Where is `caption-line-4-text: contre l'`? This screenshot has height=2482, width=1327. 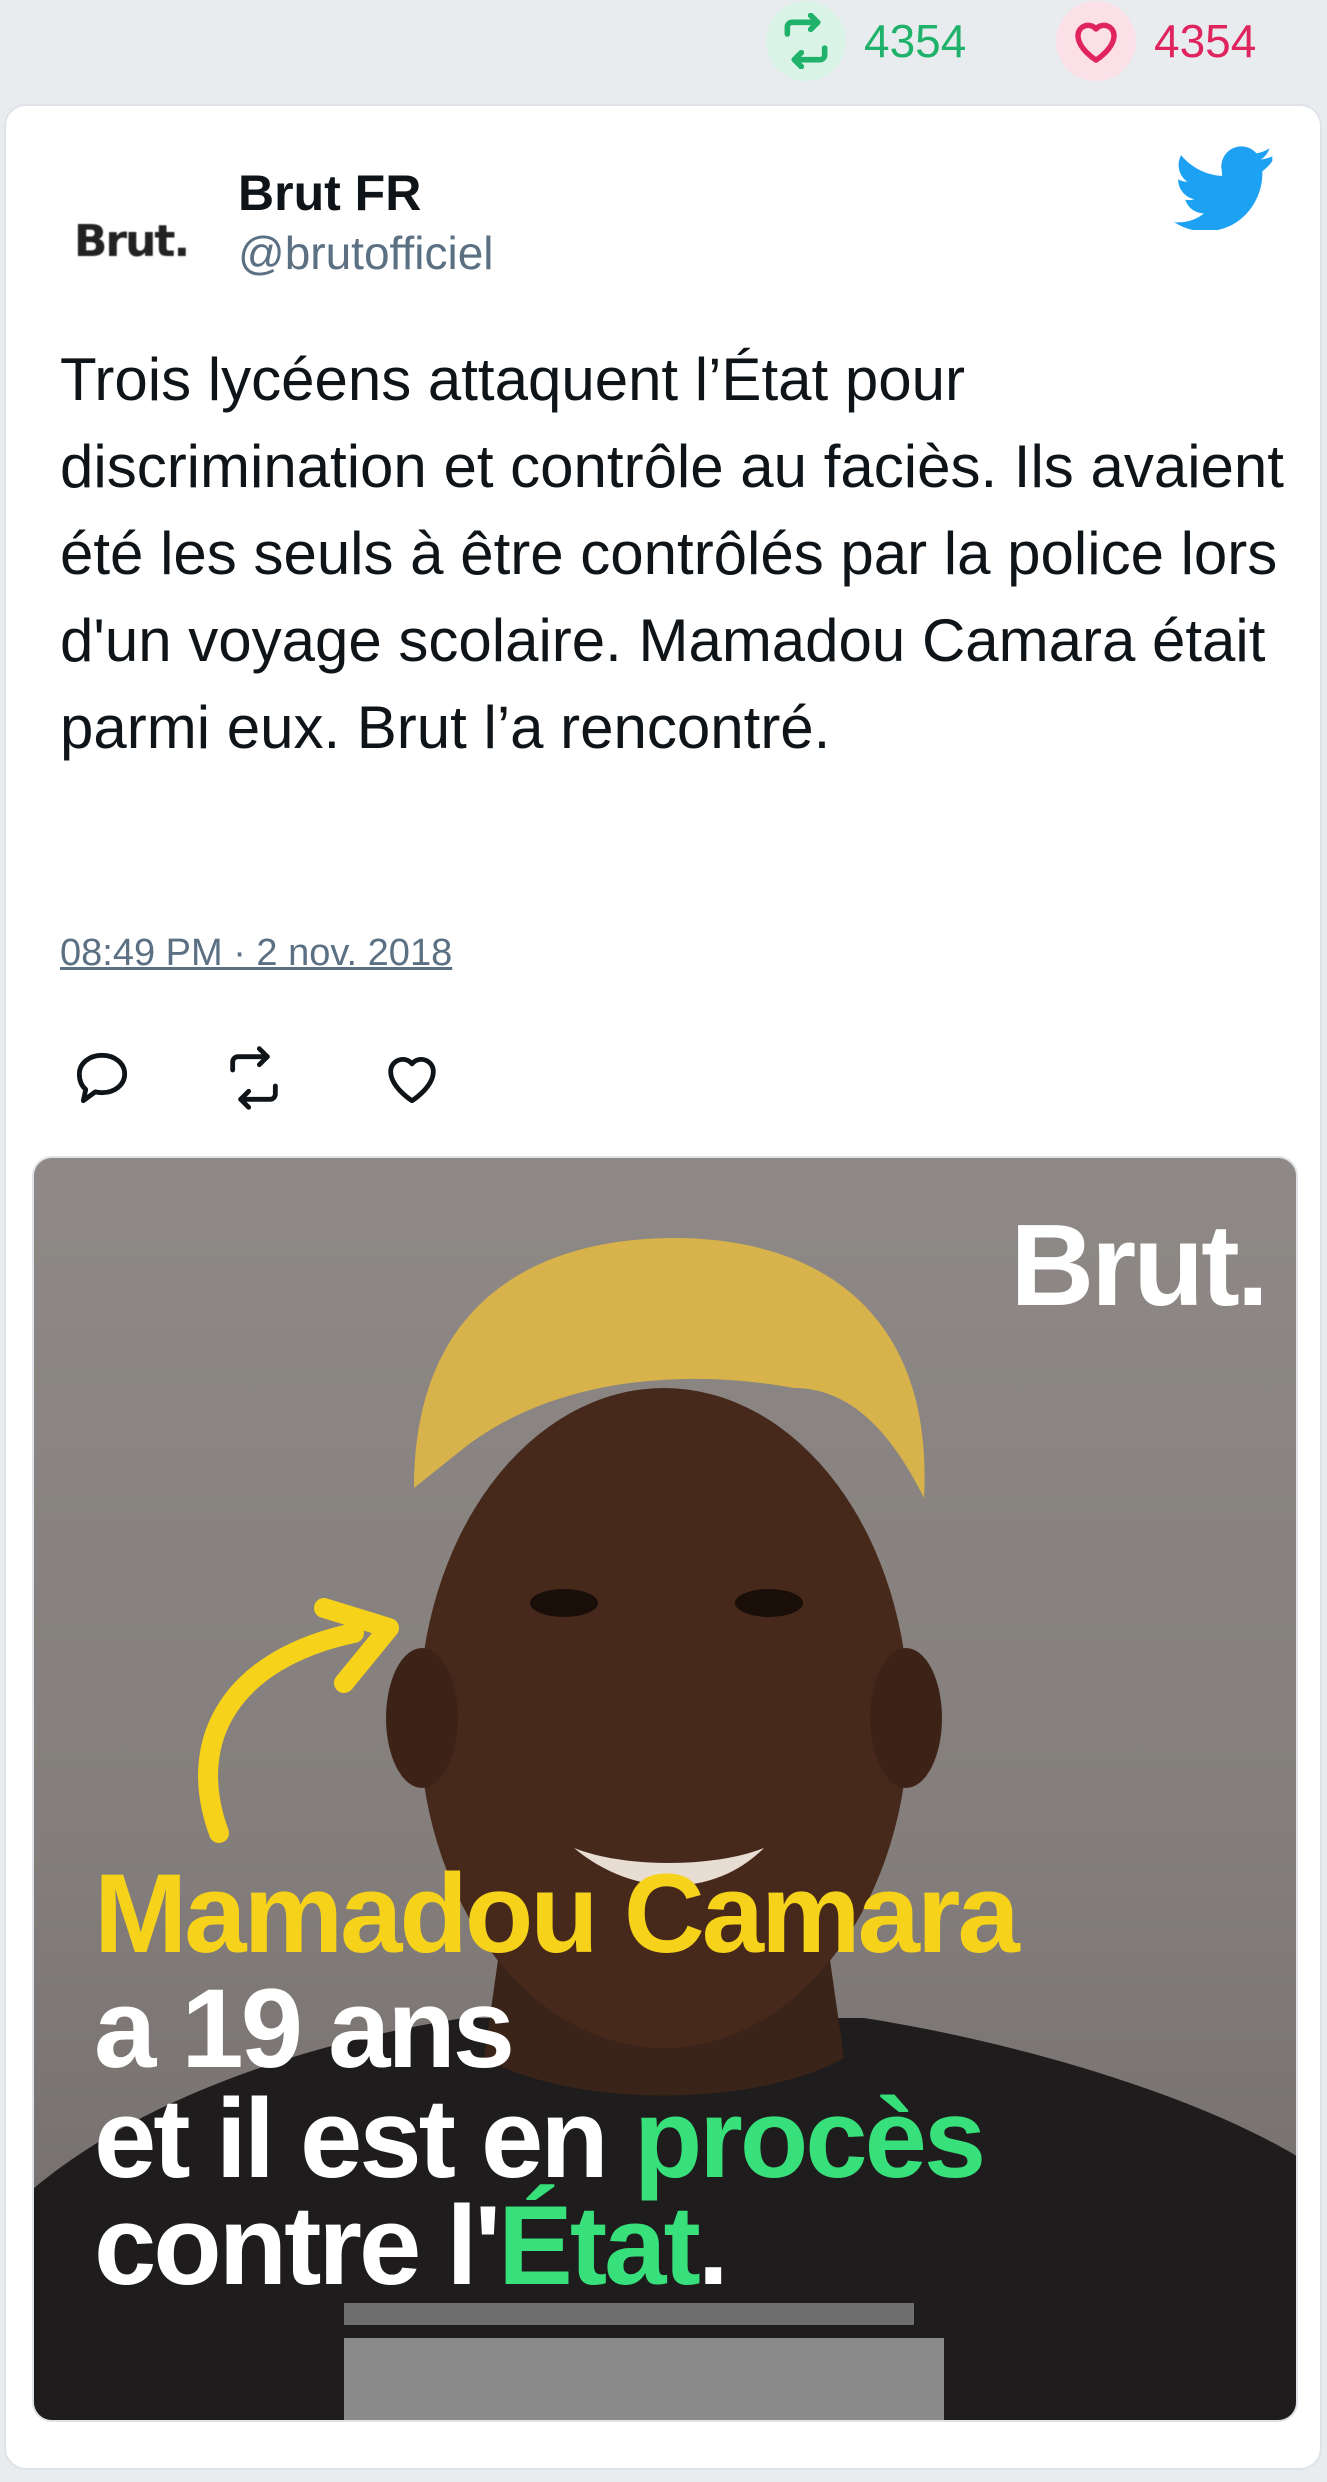
caption-line-4-text: contre l' is located at coordinates (297, 2245).